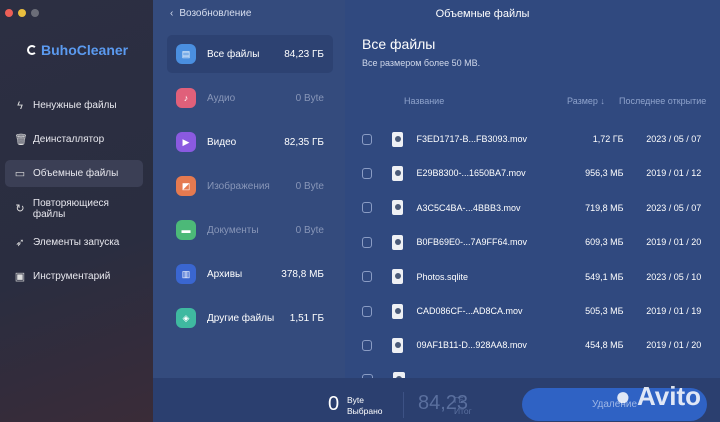  Describe the element at coordinates (468, 207) in the screenshot. I see `file-name: A3C5C4BA-...4BBB3.mov` at that location.